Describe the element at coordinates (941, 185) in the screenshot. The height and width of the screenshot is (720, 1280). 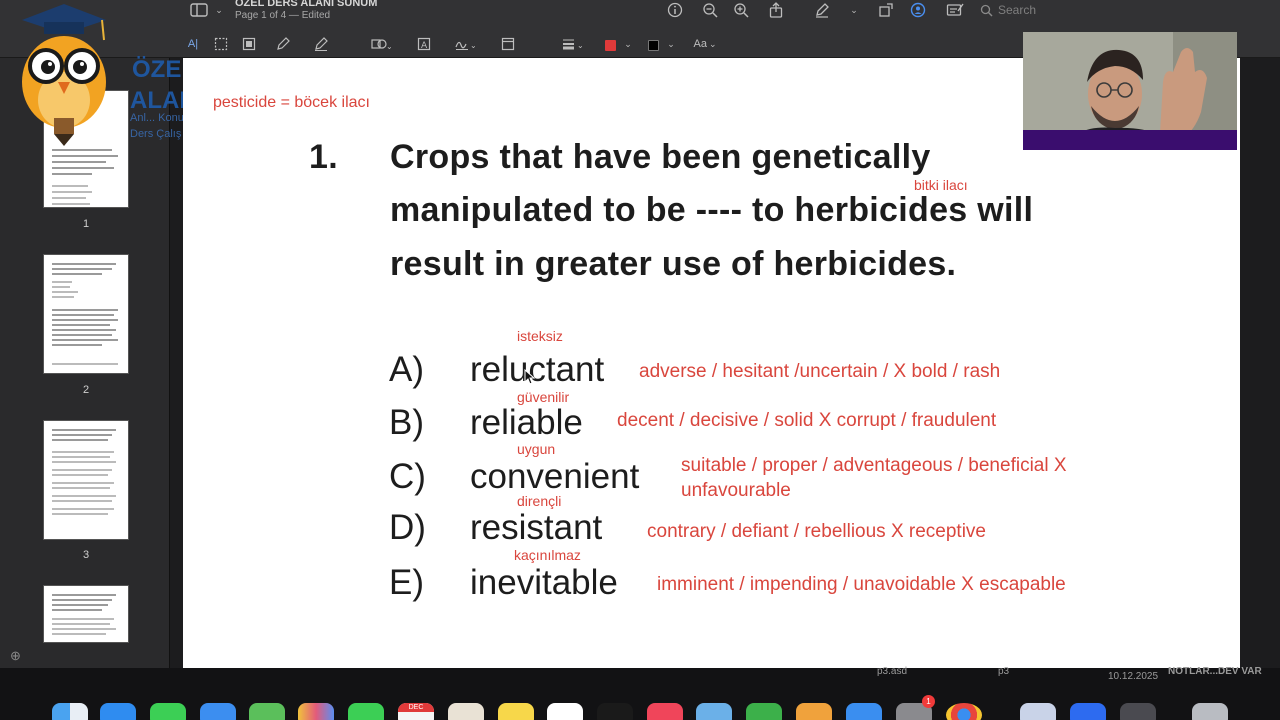
I see `herbicide-note: bitki ilacı` at that location.